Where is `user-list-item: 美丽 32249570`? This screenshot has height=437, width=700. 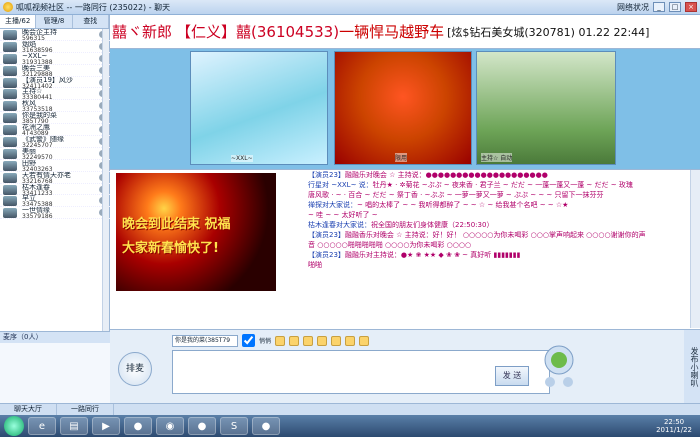
user-list-item: 美丽 32249570 is located at coordinates (55, 154).